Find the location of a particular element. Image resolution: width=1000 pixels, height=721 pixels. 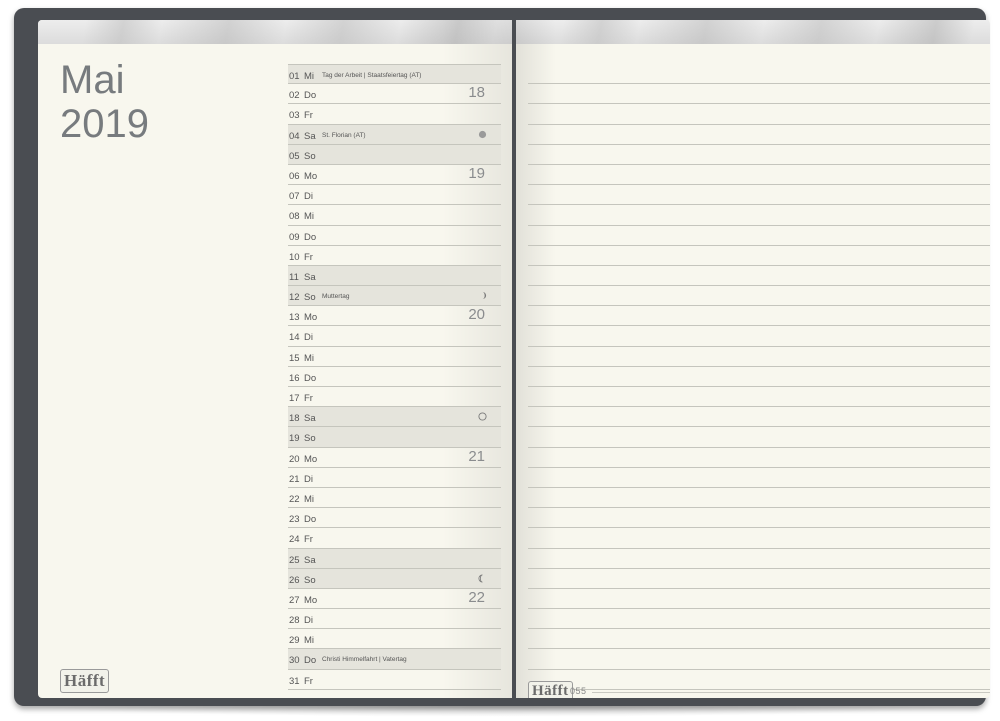

day-number: 18 is located at coordinates (294, 419).